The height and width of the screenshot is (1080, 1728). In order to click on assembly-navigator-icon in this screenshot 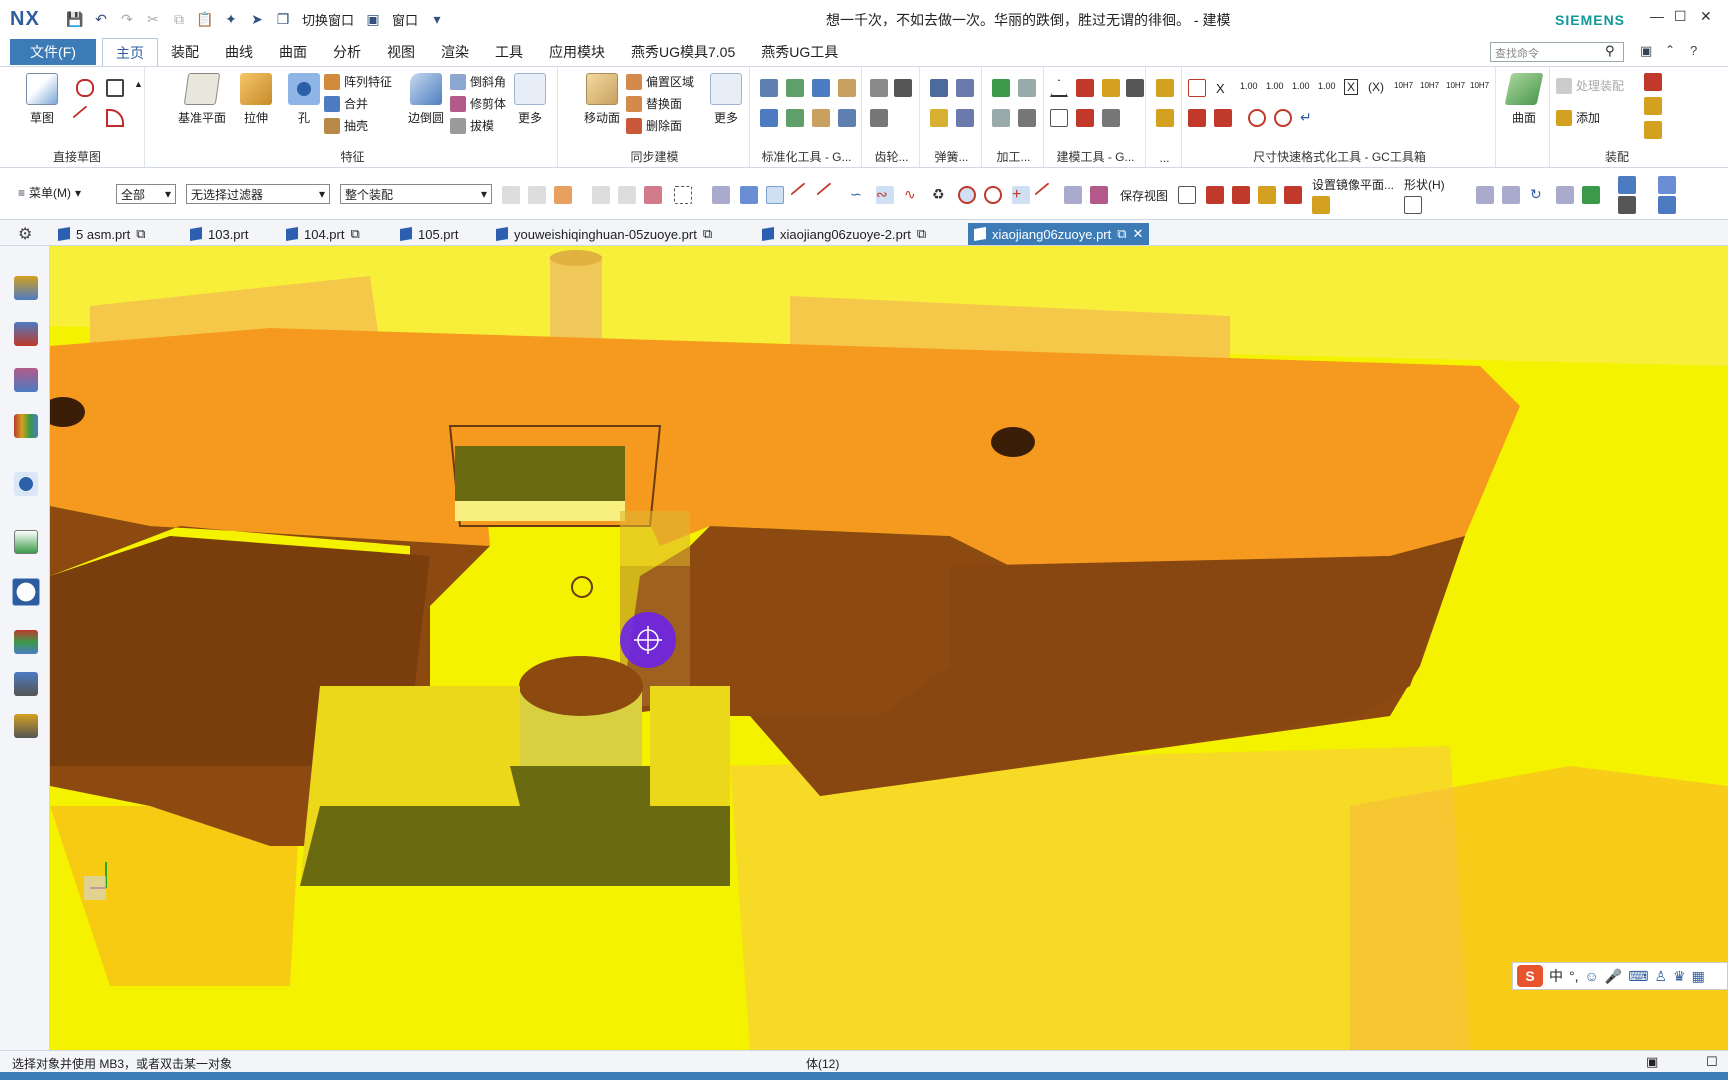, I will do `click(26, 288)`.